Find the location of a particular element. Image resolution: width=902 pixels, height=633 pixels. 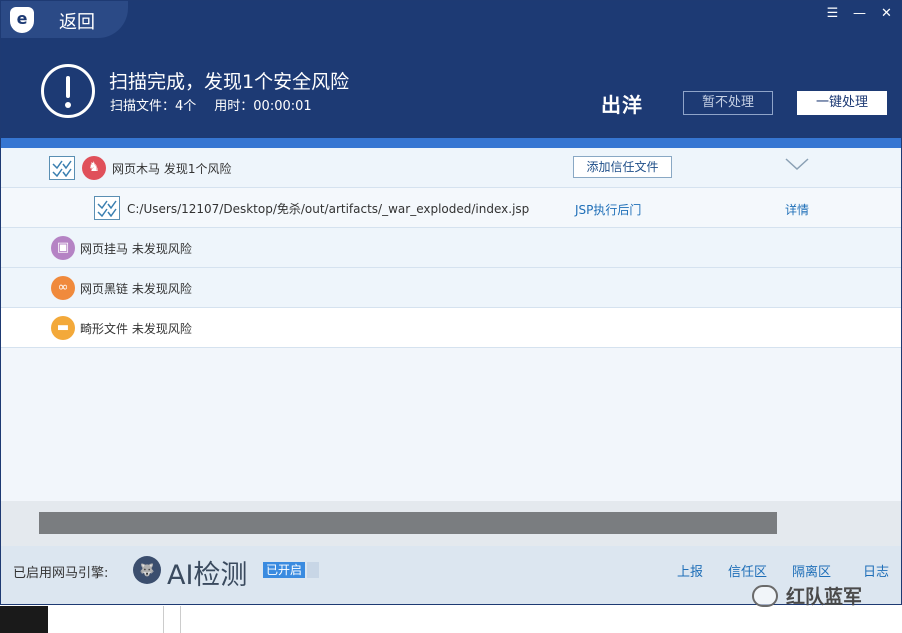

ai-detection-label: AI检测 is located at coordinates (207, 575).